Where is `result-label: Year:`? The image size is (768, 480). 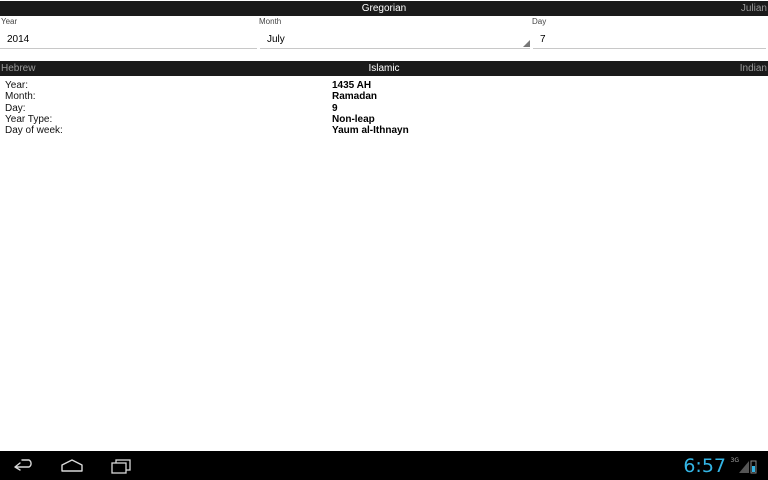
result-label: Year: is located at coordinates (16, 85).